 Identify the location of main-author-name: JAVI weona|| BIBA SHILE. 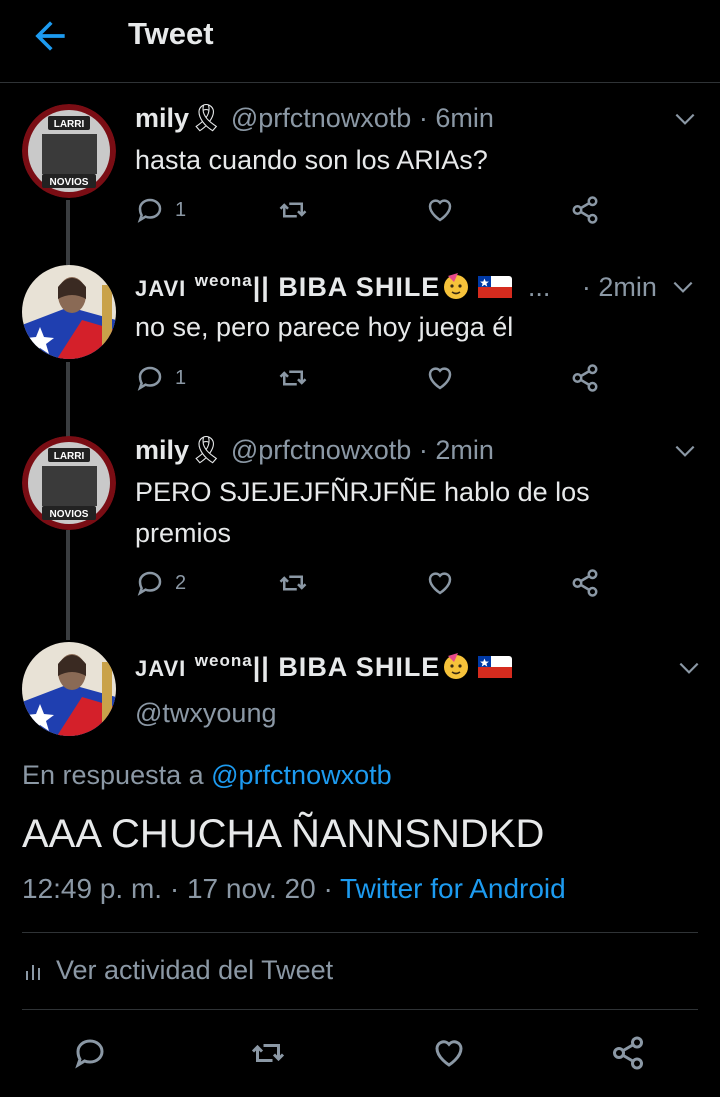
(324, 666).